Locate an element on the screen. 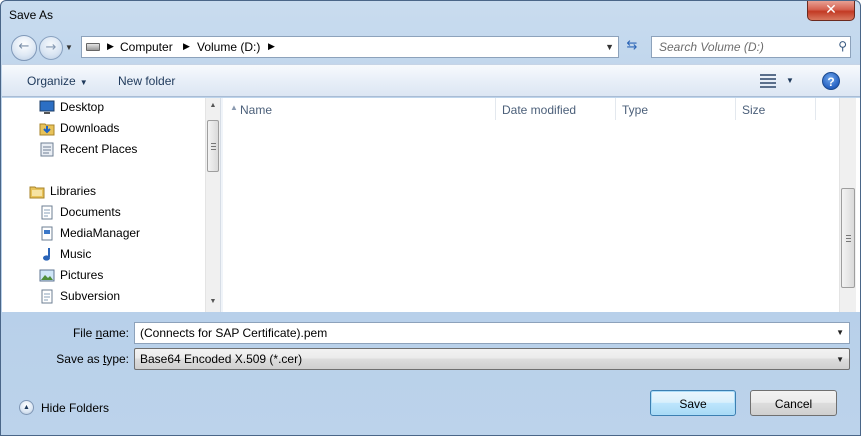 Image resolution: width=861 pixels, height=436 pixels. close-icon: ✕ is located at coordinates (831, 10).